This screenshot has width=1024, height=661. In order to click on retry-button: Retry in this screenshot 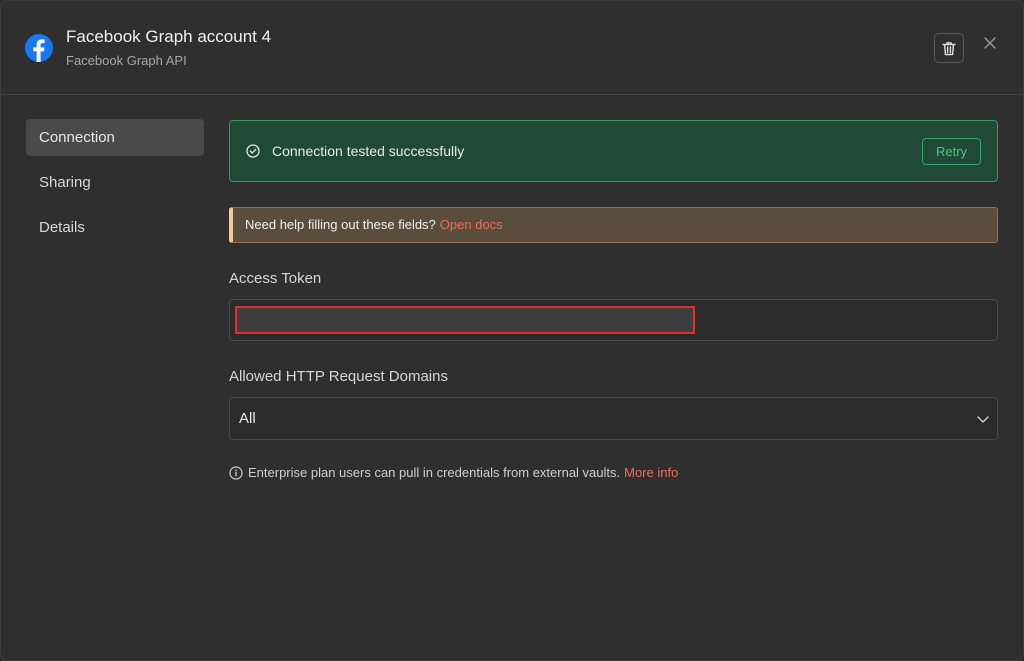, I will do `click(951, 151)`.